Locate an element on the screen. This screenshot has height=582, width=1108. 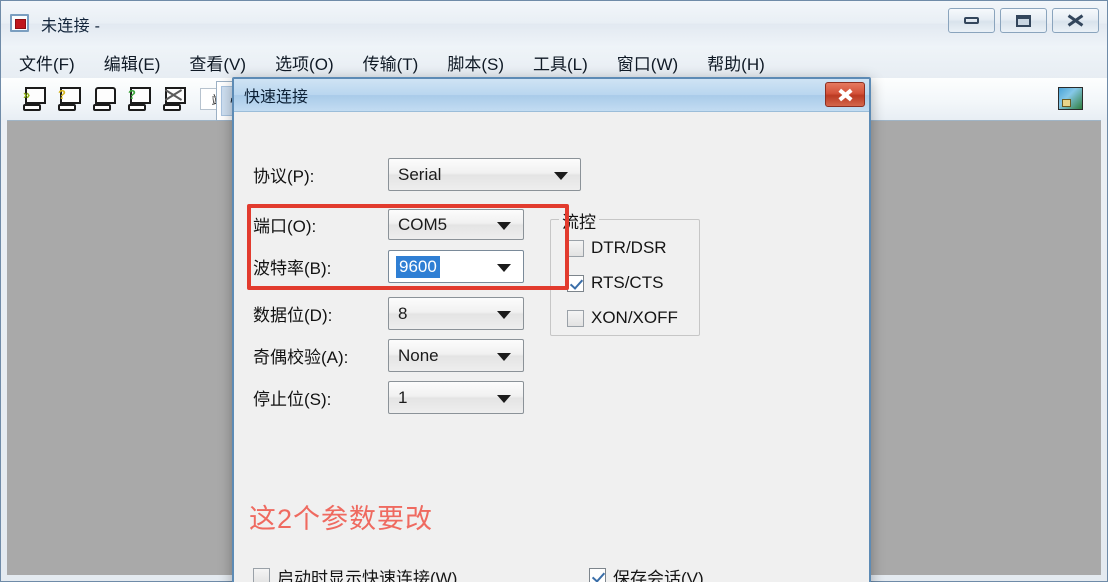
baudrate-combo: 9600 is located at coordinates (456, 266).